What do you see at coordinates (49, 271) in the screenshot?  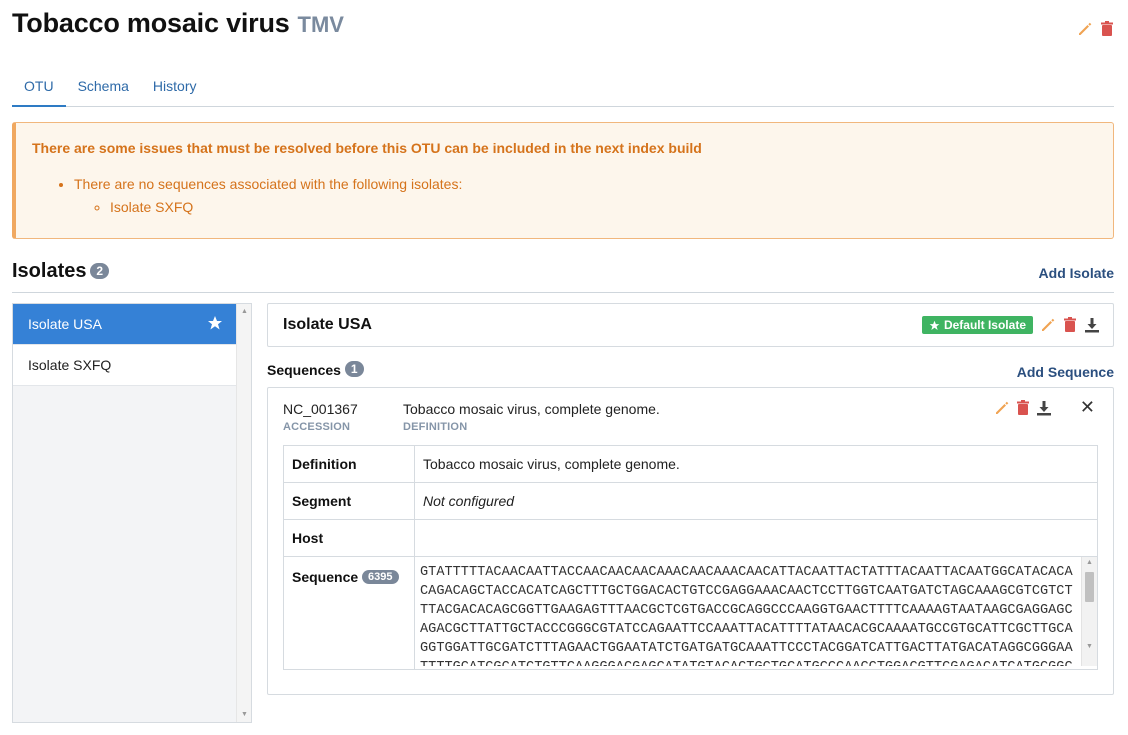 I see `isolates-title: Isolates` at bounding box center [49, 271].